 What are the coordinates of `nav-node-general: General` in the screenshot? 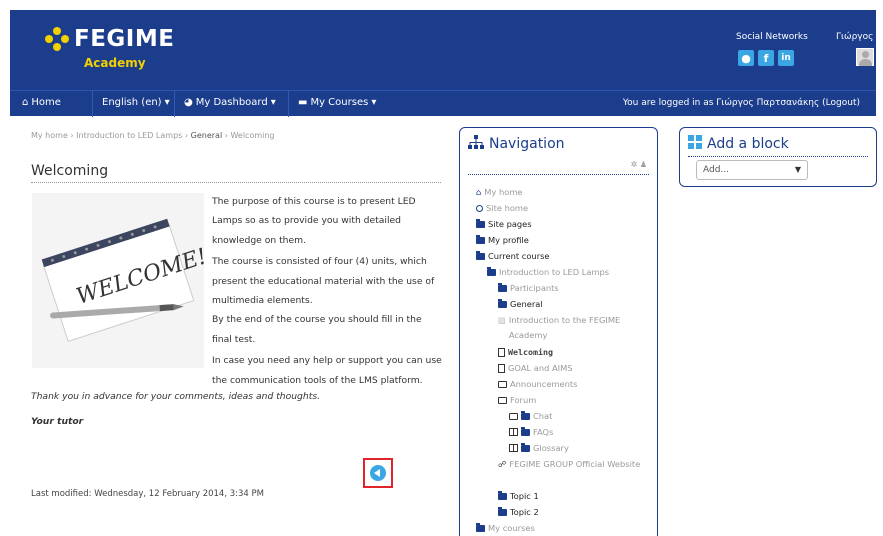 It's located at (520, 304).